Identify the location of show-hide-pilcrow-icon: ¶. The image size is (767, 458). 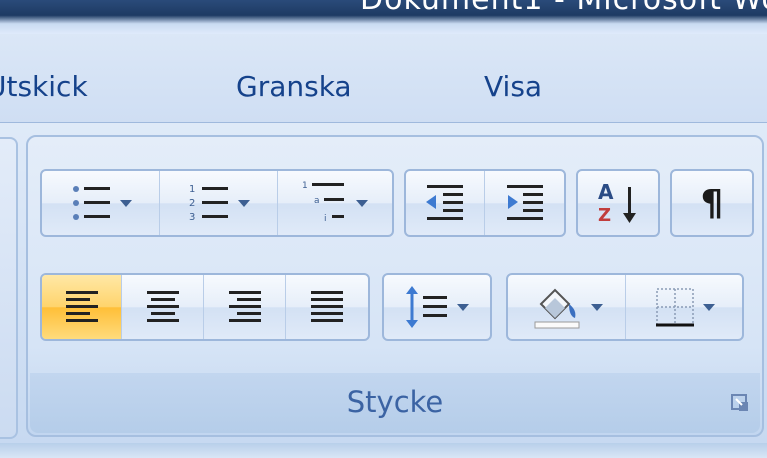
(712, 203).